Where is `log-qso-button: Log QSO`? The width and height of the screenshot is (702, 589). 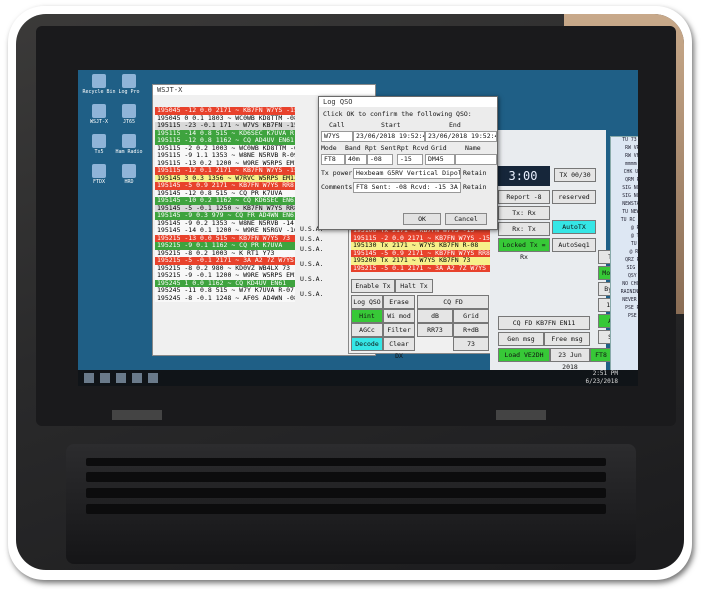
log-qso-button: Log QSO is located at coordinates (367, 302).